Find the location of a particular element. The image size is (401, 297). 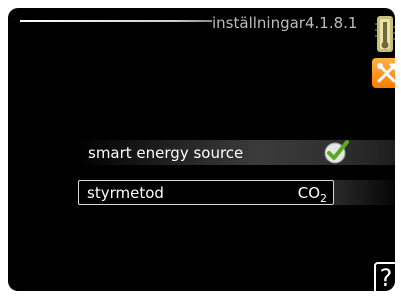

styrmetod-row: styrmetod CO2 is located at coordinates (206, 192).